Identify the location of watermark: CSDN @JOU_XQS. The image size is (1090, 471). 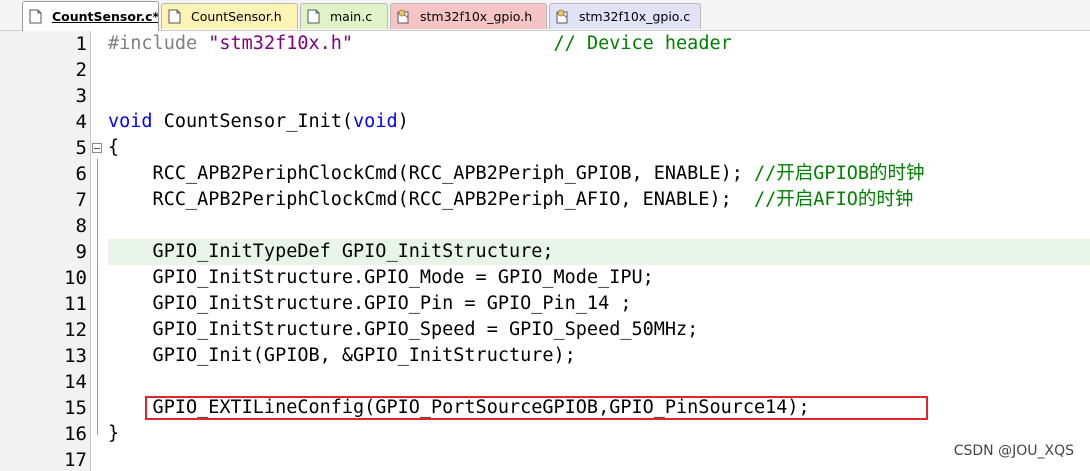
(1013, 451).